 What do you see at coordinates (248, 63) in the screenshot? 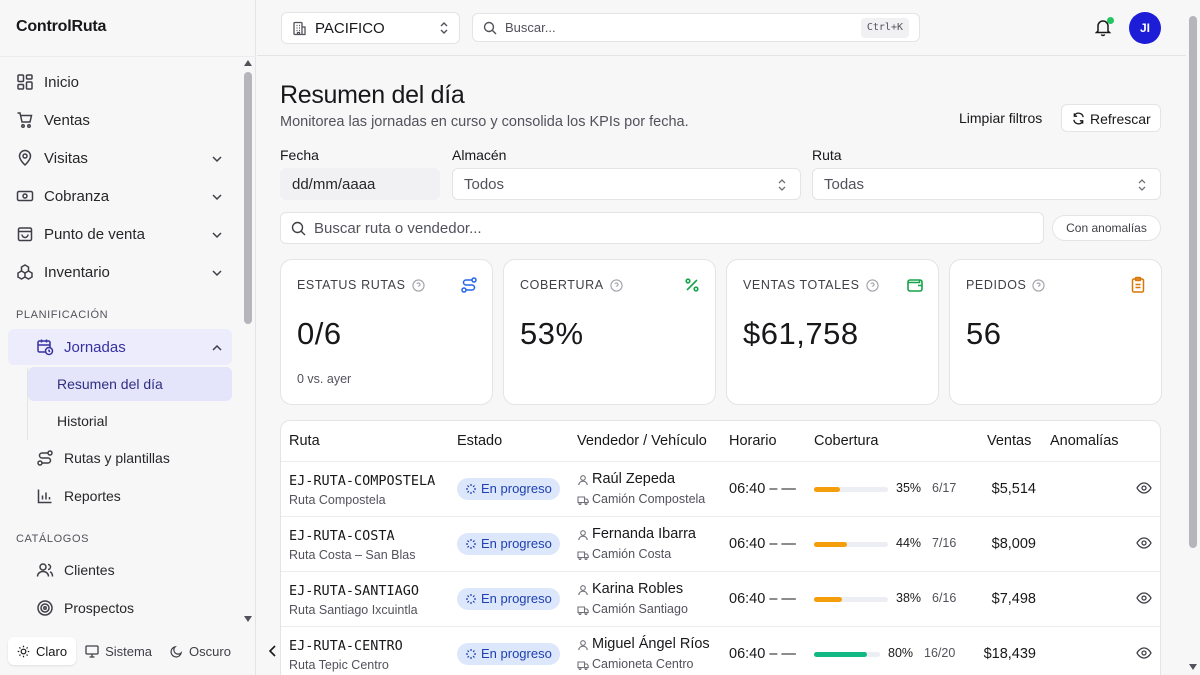
I see `scroll-up-arrow-icon` at bounding box center [248, 63].